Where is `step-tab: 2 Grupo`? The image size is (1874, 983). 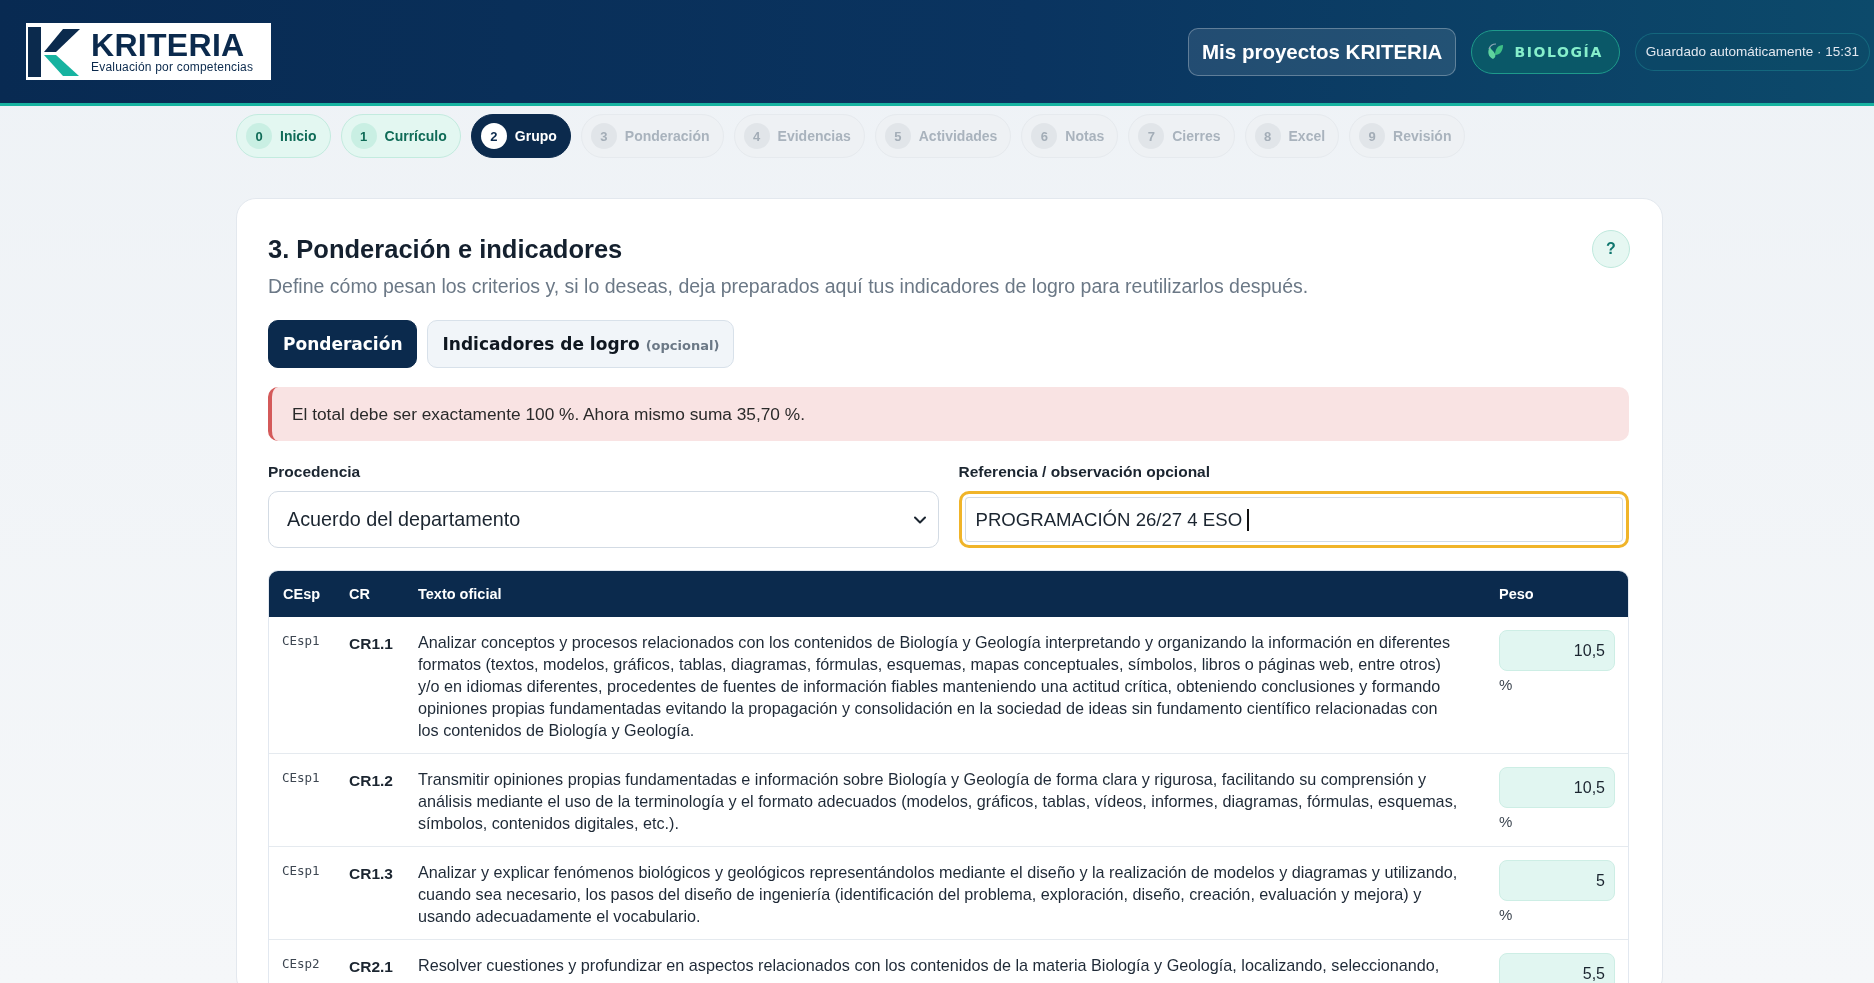
step-tab: 2 Grupo is located at coordinates (520, 136).